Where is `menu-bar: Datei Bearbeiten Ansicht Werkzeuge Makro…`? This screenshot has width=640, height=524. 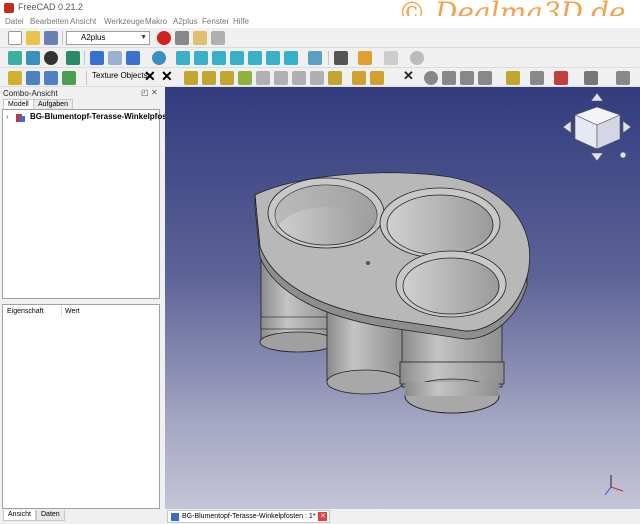
menu-bar: Datei Bearbeiten Ansicht Werkzeuge Makro… is located at coordinates (320, 22).